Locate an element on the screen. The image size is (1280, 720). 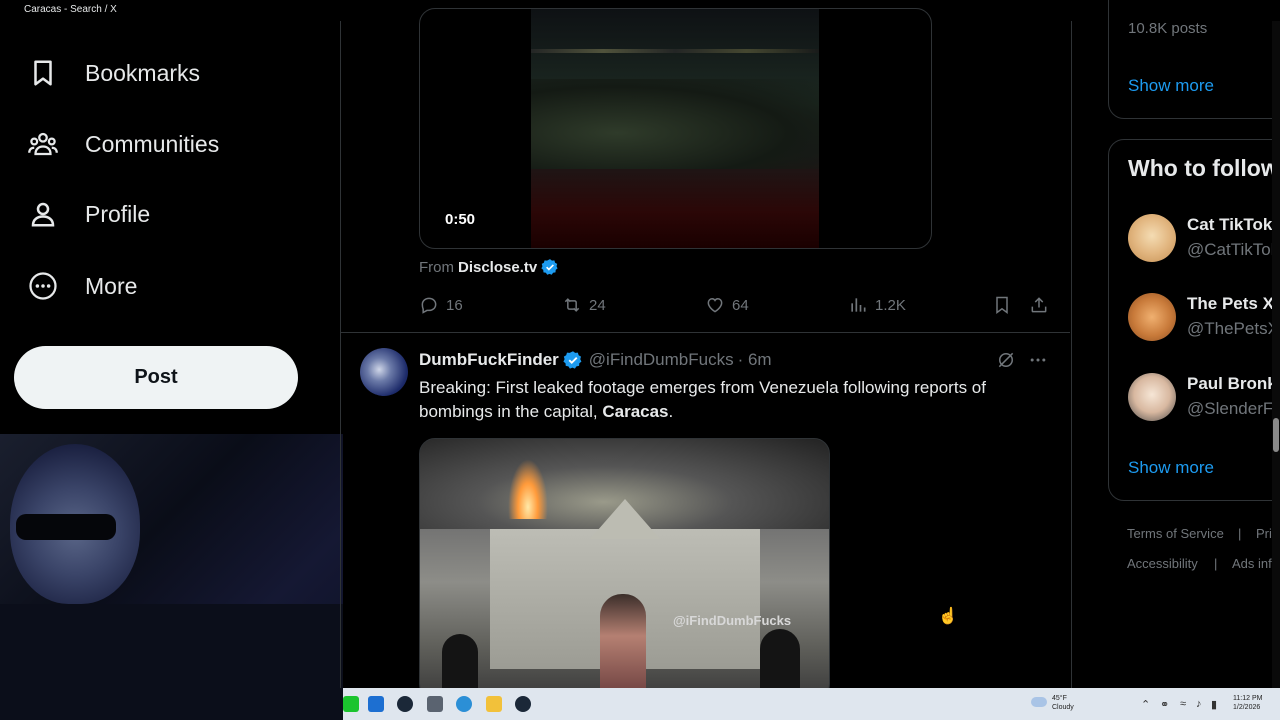
webcam-shoulders is located at coordinates (171, 662).